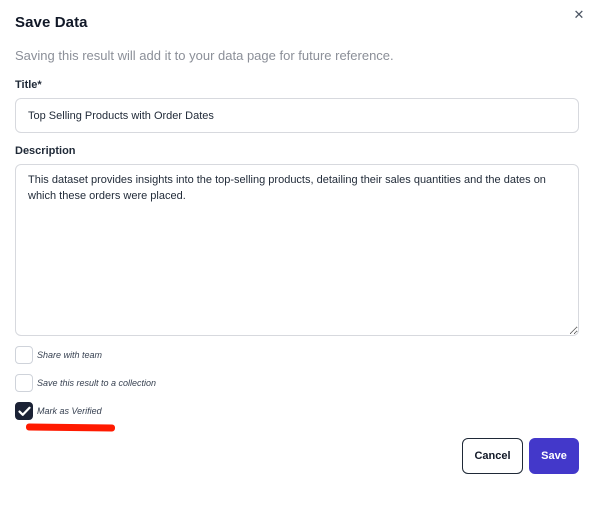 This screenshot has height=519, width=591. What do you see at coordinates (579, 15) in the screenshot?
I see `close-icon: ✕` at bounding box center [579, 15].